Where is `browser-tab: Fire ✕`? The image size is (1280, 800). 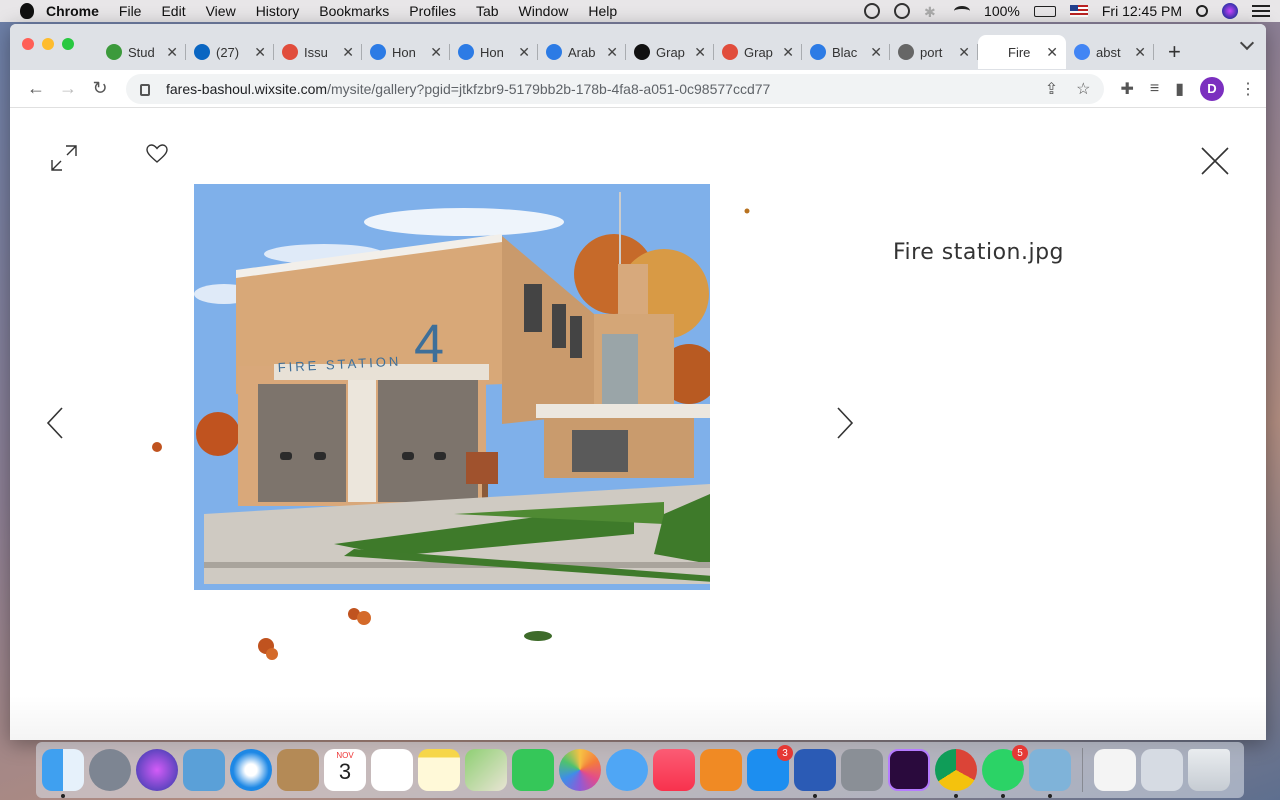 browser-tab: Fire ✕ is located at coordinates (1022, 52).